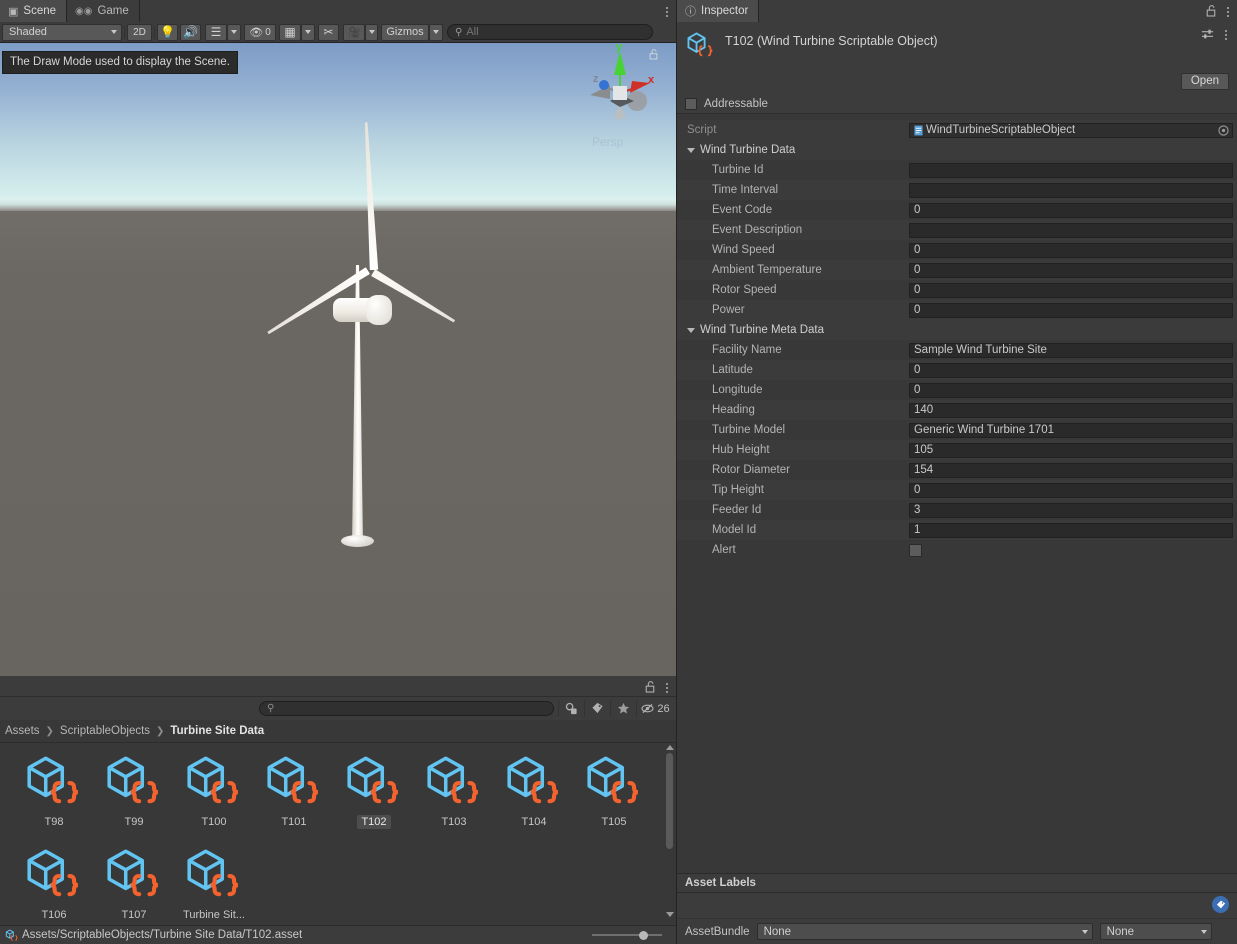  I want to click on tab-inspector: ⓘ Inspector, so click(718, 11).